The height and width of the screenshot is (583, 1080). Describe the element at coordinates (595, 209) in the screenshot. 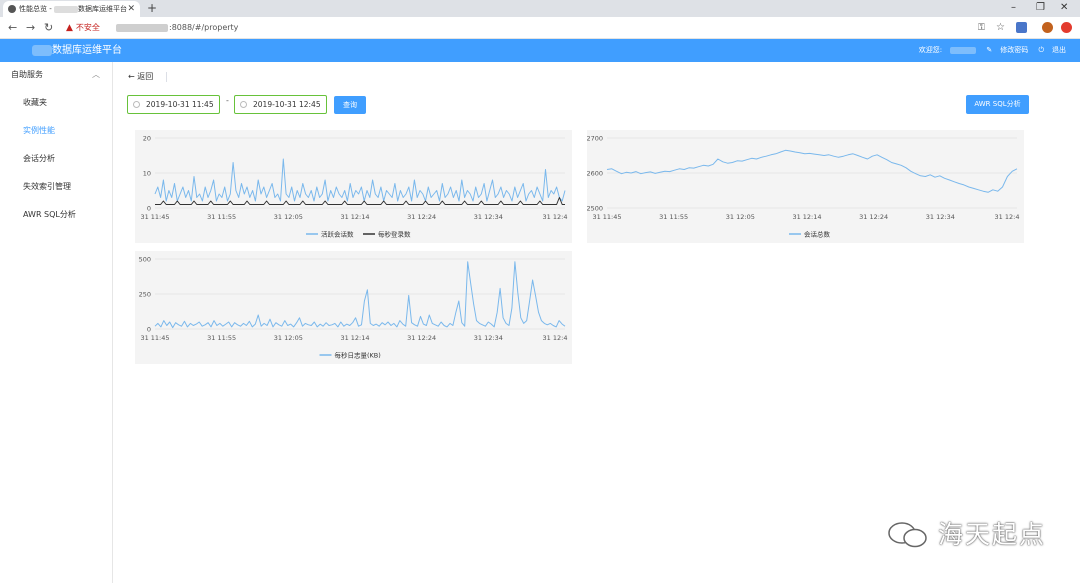

I see `y-tick-label: 2500` at that location.